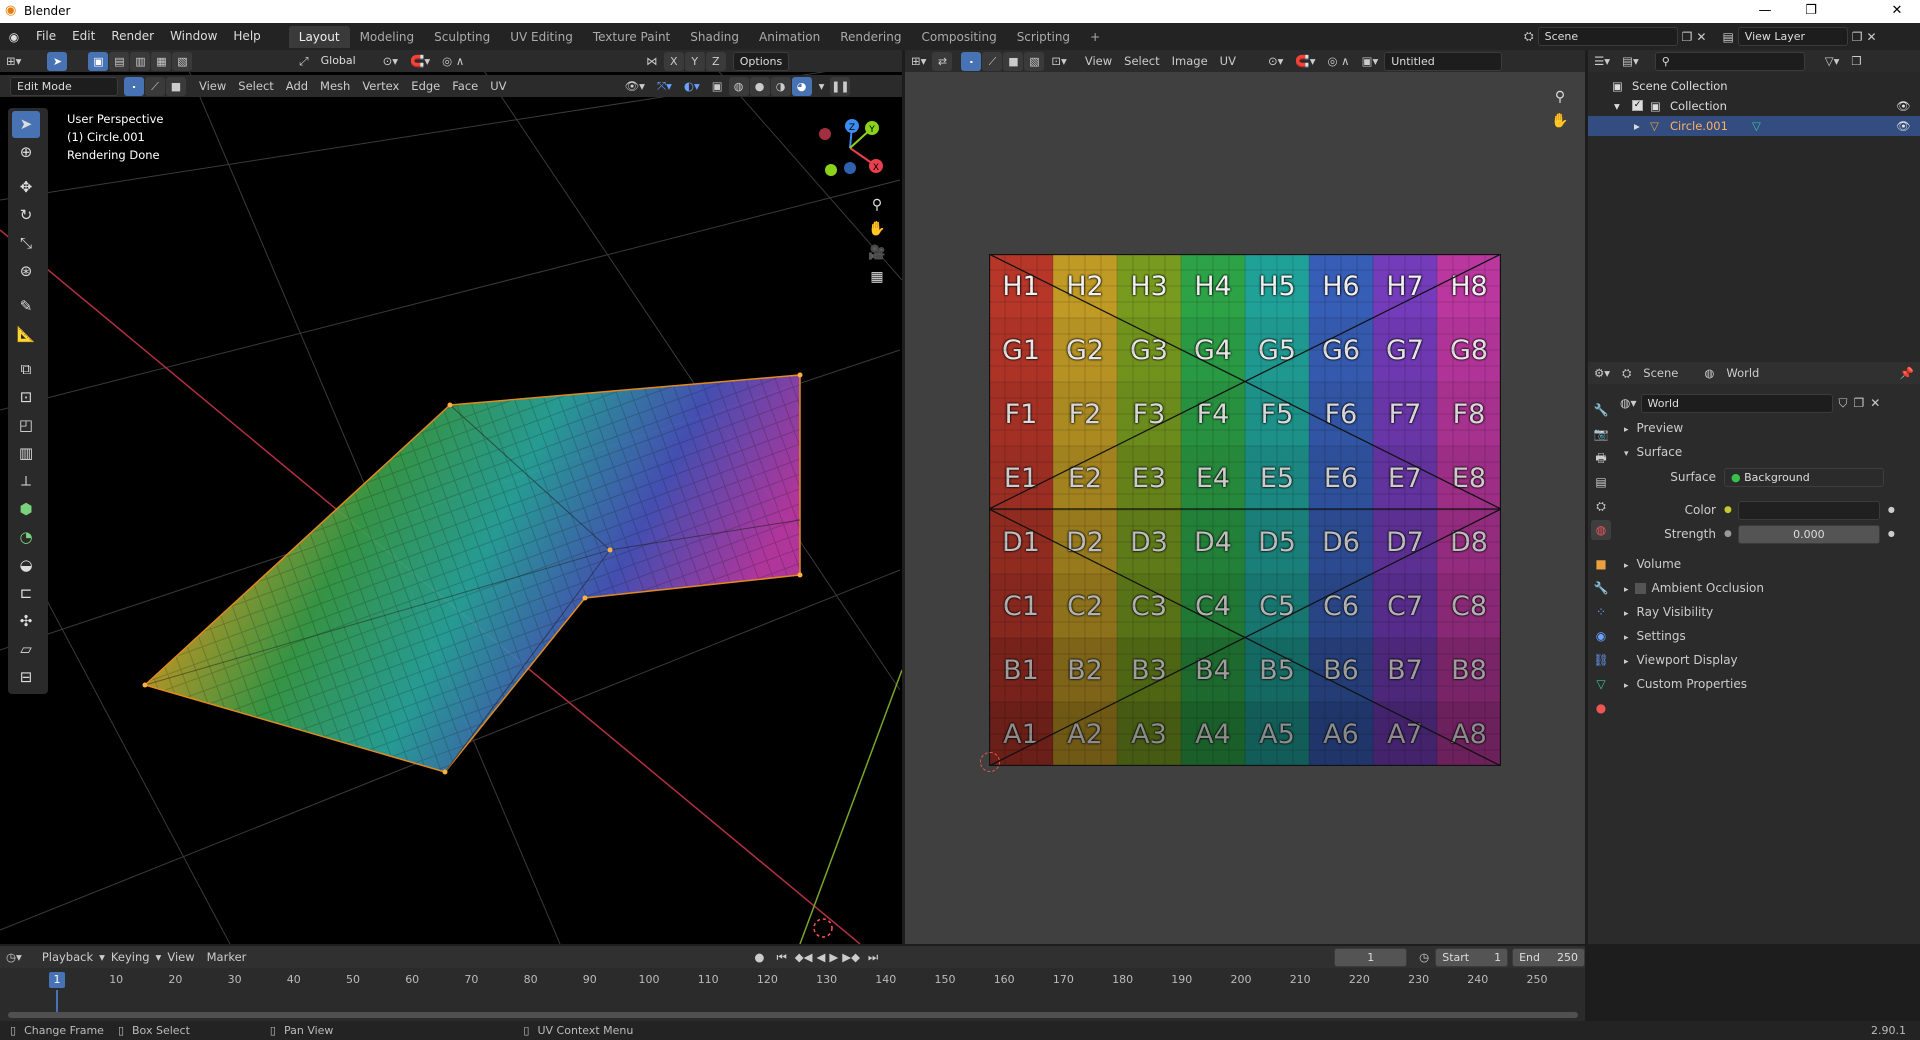  What do you see at coordinates (942, 61) in the screenshot?
I see `sync-selection-icon: ⇄` at bounding box center [942, 61].